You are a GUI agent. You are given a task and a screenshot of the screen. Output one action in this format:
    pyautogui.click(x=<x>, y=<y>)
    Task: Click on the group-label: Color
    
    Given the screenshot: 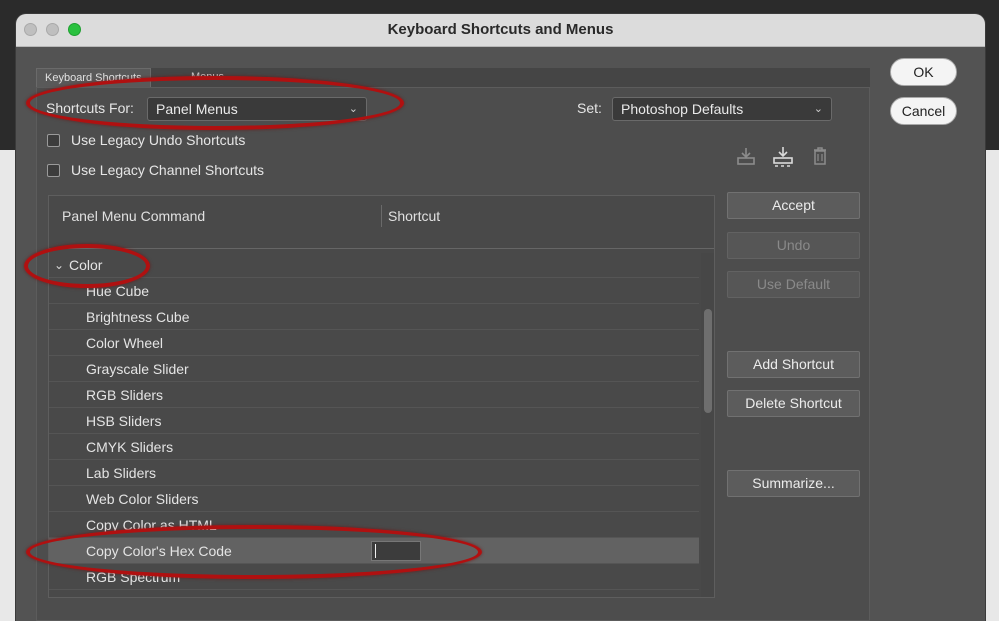 What is the action you would take?
    pyautogui.click(x=85, y=265)
    